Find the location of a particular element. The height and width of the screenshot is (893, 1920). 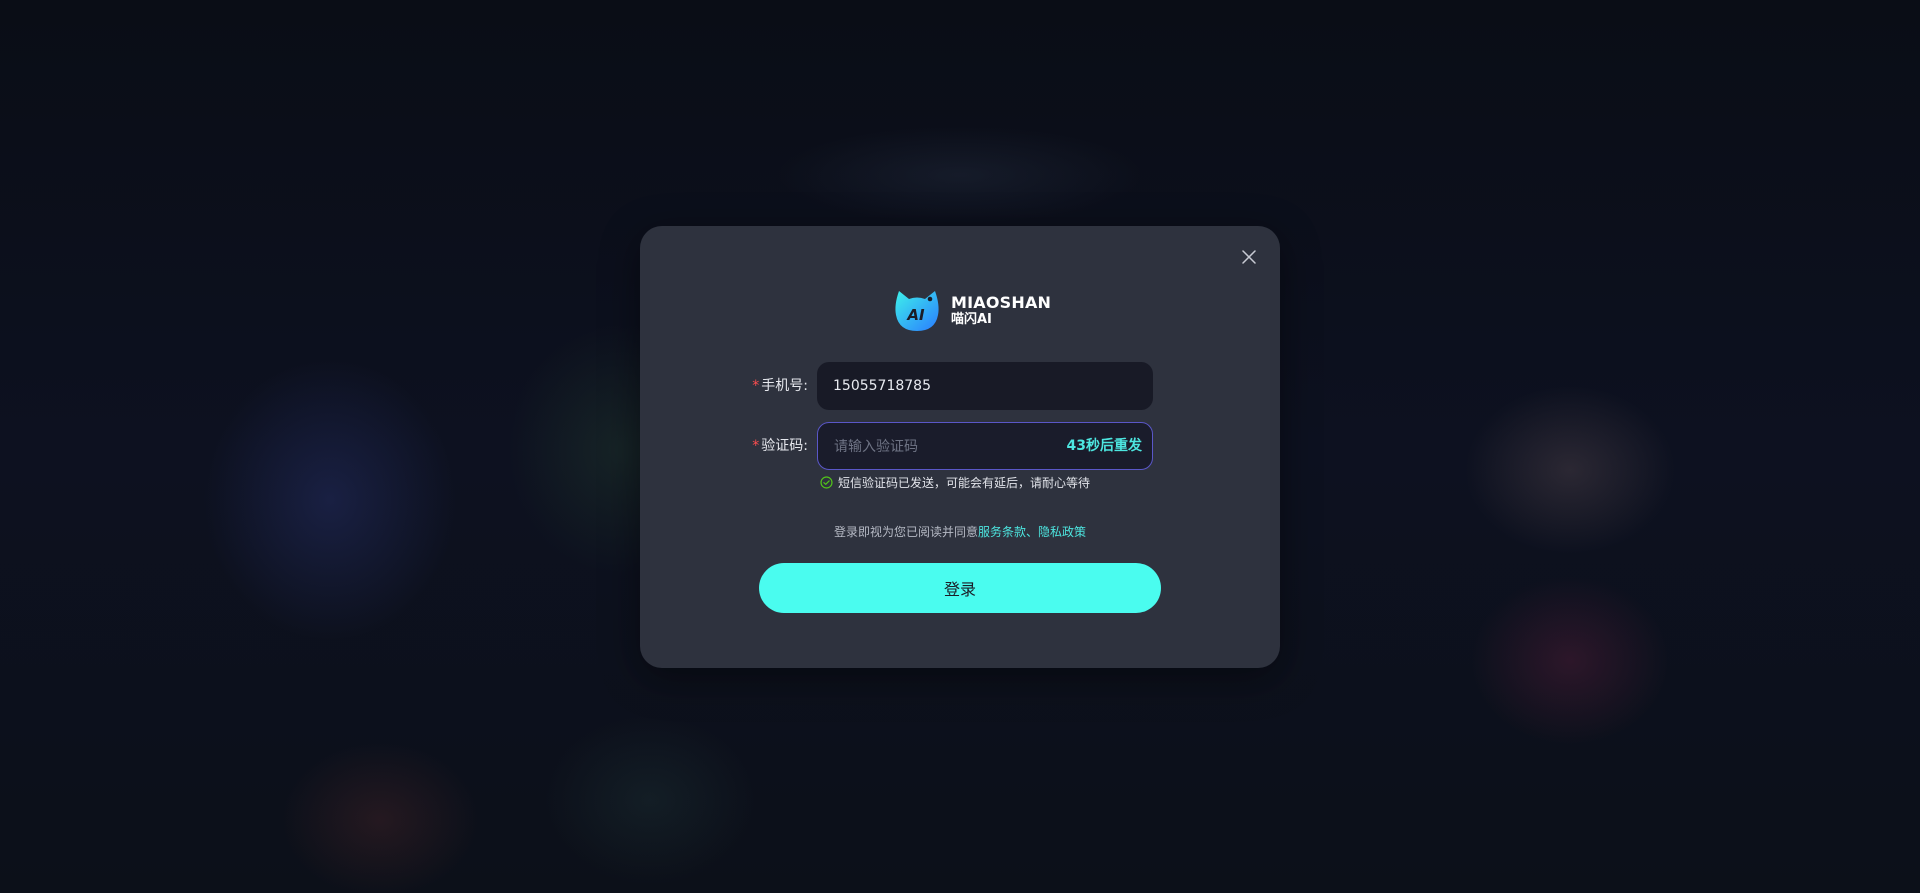

cat-logo-icon: AI is located at coordinates (917, 311).